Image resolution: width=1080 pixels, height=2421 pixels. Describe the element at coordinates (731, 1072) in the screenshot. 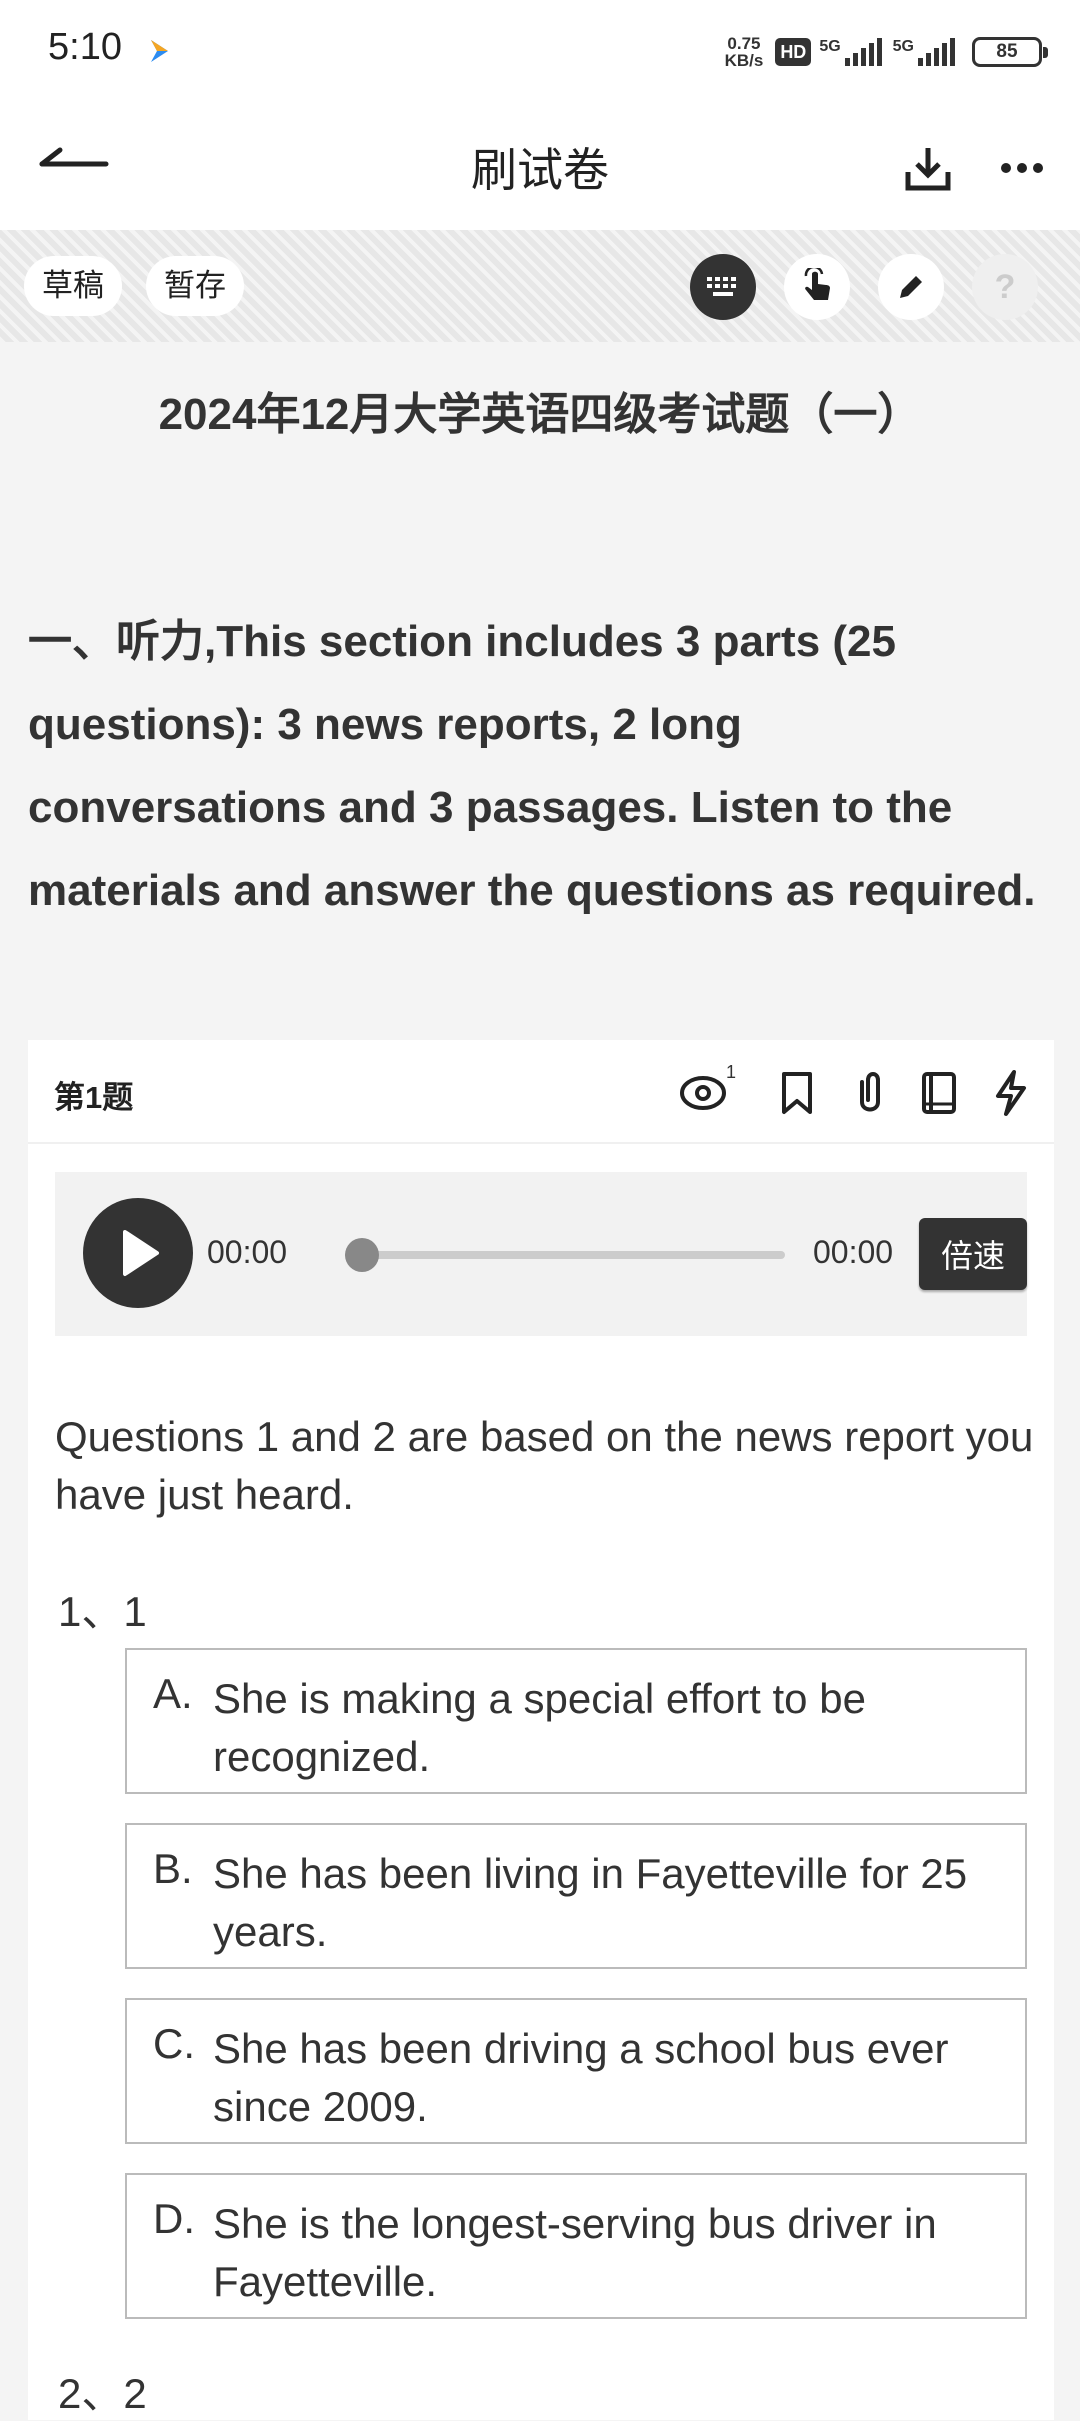

I see `view-count: 1` at that location.